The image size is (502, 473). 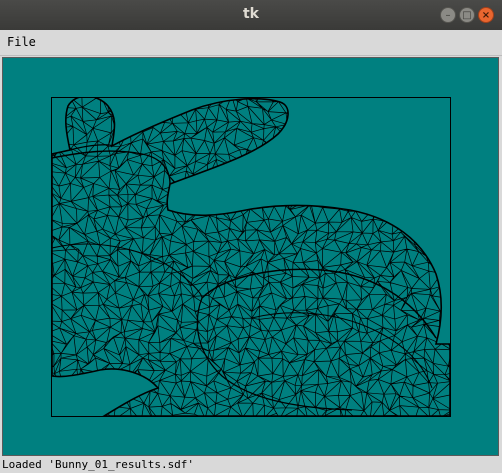 What do you see at coordinates (486, 15) in the screenshot?
I see `close-button: ×` at bounding box center [486, 15].